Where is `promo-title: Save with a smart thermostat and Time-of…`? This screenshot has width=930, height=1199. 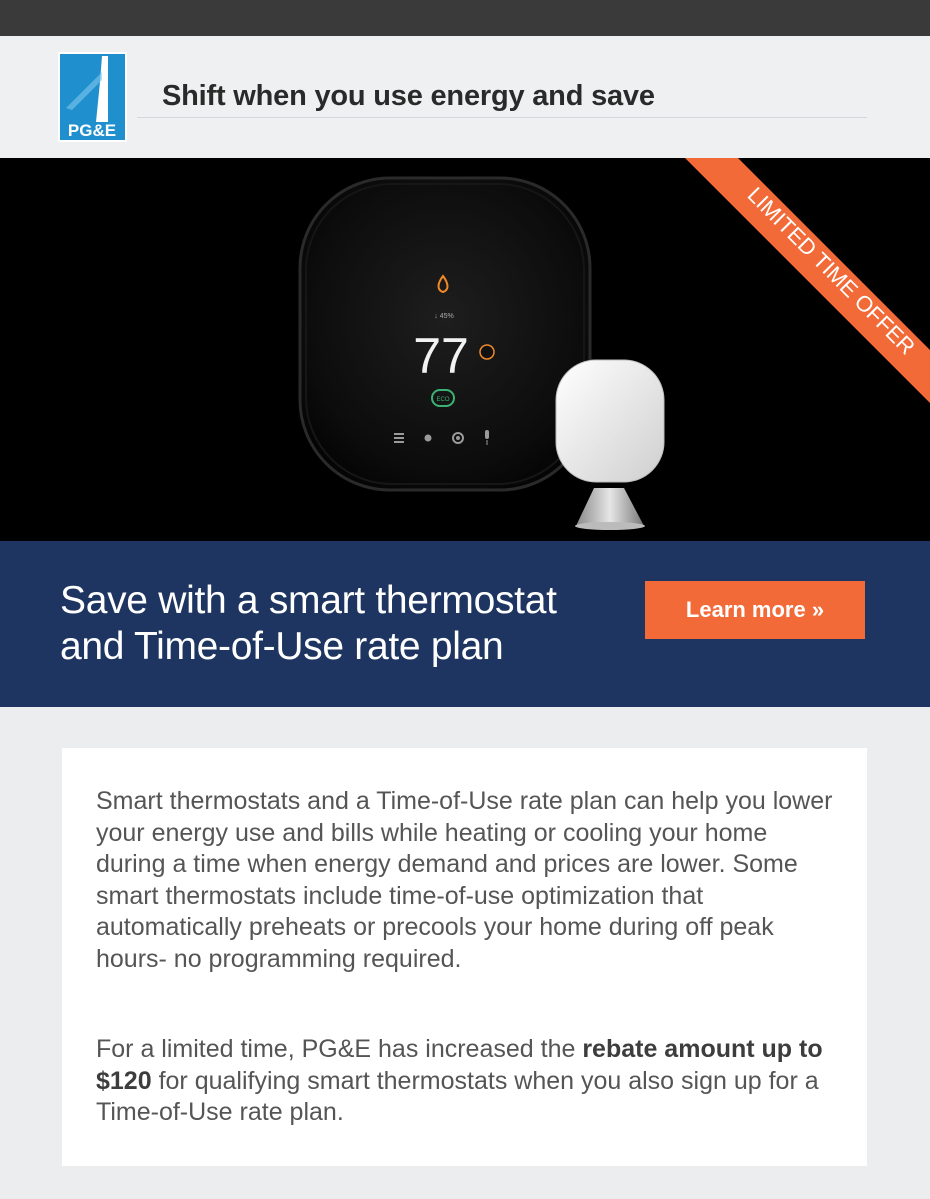 promo-title: Save with a smart thermostat and Time-of… is located at coordinates (340, 624).